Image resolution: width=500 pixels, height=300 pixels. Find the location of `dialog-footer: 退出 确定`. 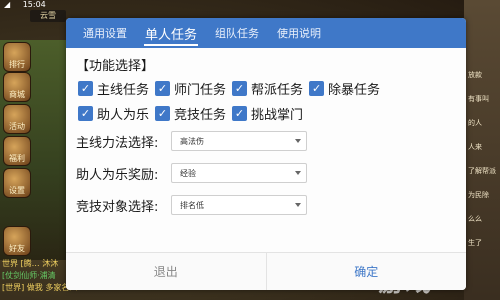

dialog-footer: 退出 确定 is located at coordinates (266, 271).